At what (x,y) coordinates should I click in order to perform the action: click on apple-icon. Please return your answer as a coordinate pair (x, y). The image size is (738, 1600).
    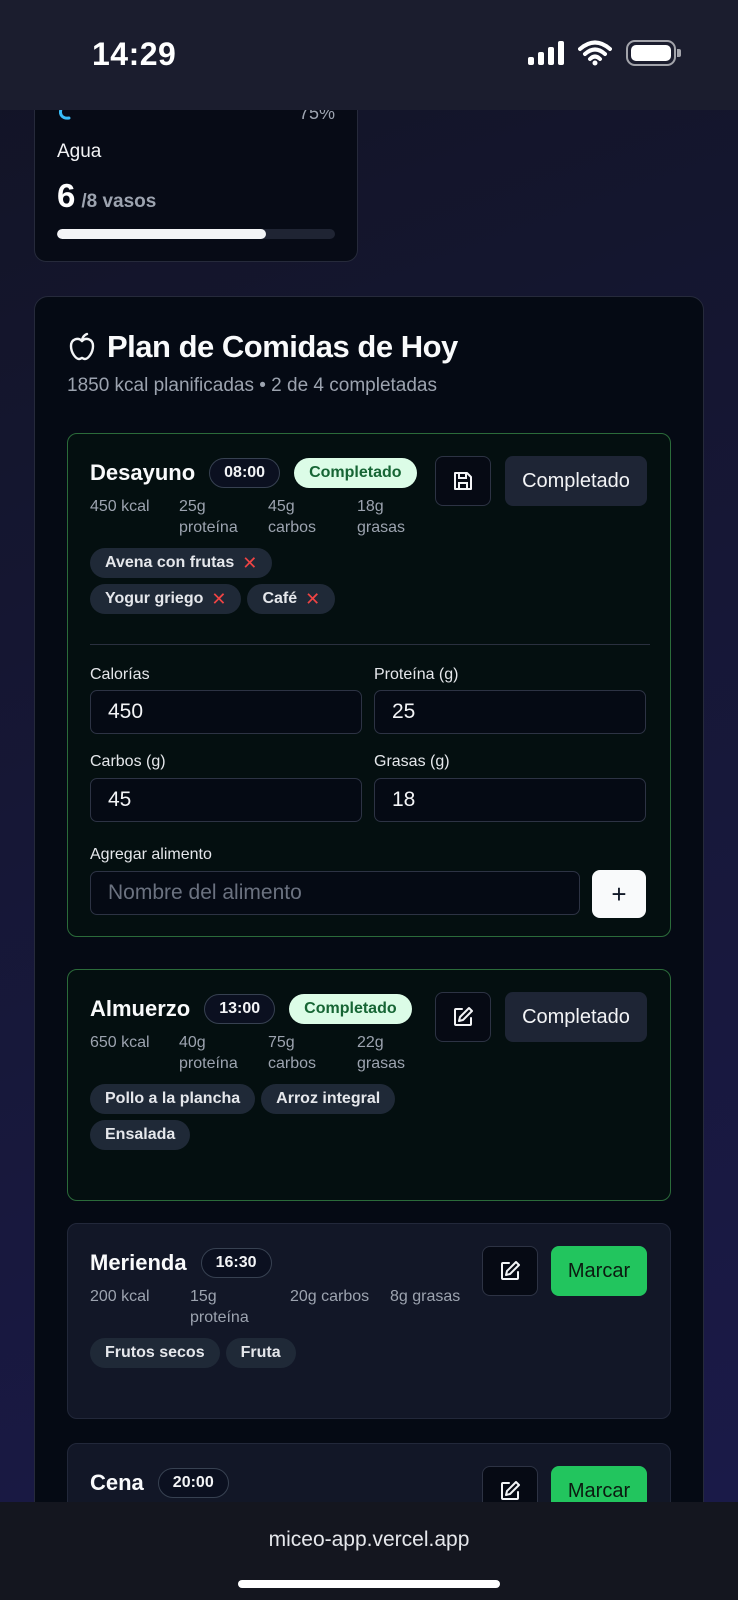
    Looking at the image, I should click on (82, 346).